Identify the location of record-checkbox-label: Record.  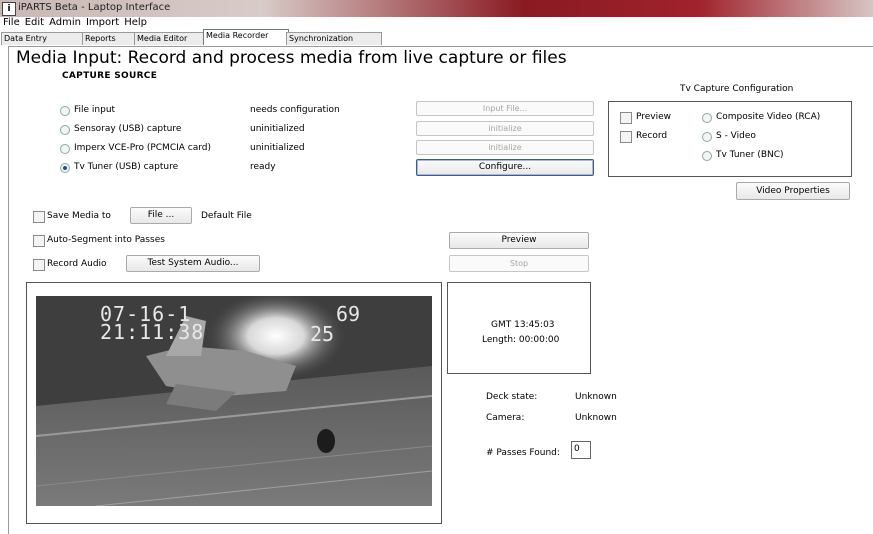
(652, 136).